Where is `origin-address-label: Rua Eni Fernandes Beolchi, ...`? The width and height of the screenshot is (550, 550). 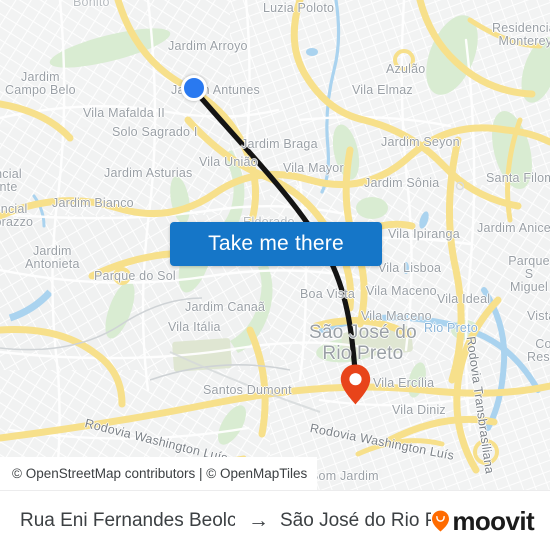
origin-address-label: Rua Eni Fernandes Beolchi, ... is located at coordinates (127, 521).